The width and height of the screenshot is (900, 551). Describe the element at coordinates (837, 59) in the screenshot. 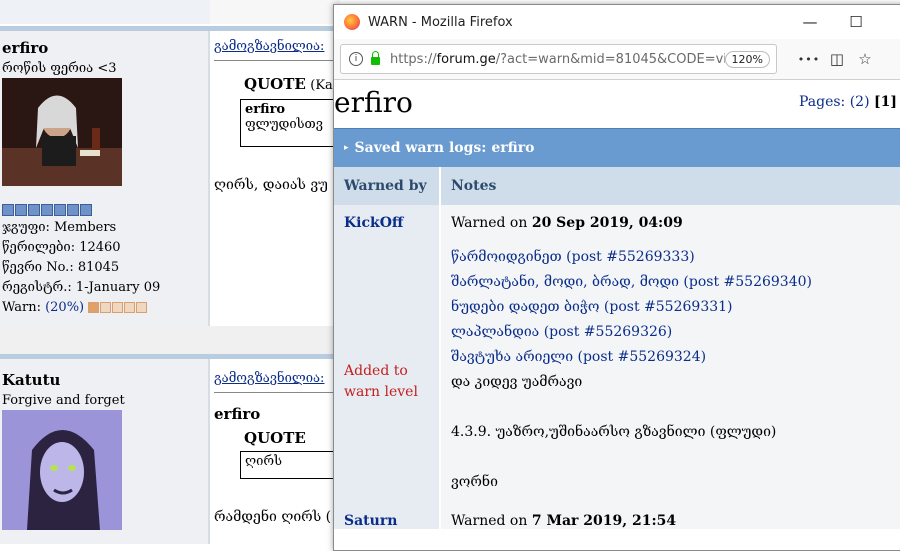

I see `pocket-icon: ◫` at that location.